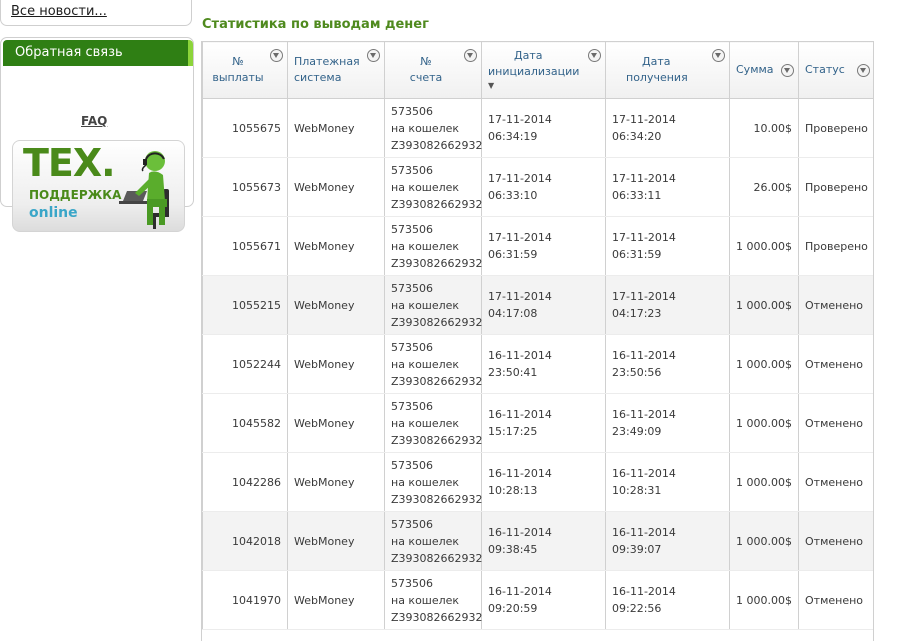 This screenshot has height=641, width=921. Describe the element at coordinates (667, 482) in the screenshot. I see `receive-date-cell: 16-11-2014 10:28:31` at that location.